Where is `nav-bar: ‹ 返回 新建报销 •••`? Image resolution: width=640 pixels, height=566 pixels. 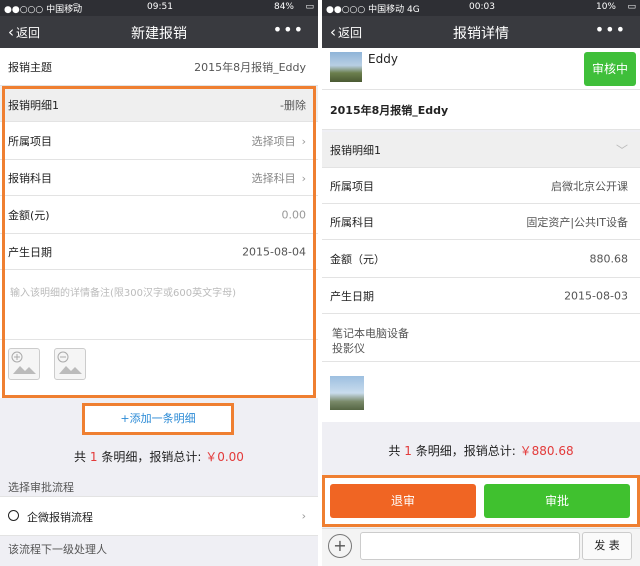
nav-bar: ‹ 返回 新建报销 ••• is located at coordinates (159, 32).